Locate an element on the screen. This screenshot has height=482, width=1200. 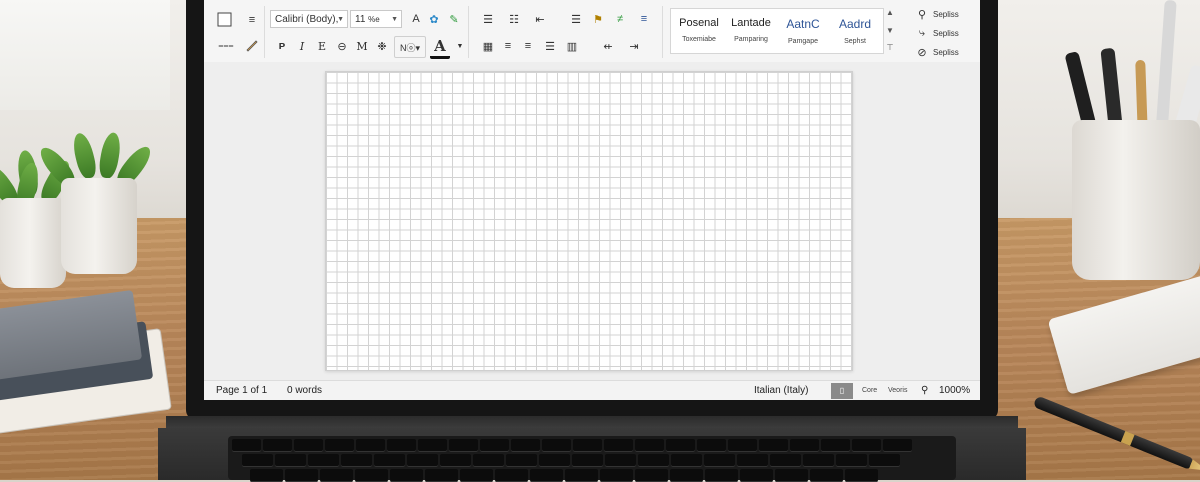
styles-scroll: ▲ ▼ ⊤ is located at coordinates (890, 30).